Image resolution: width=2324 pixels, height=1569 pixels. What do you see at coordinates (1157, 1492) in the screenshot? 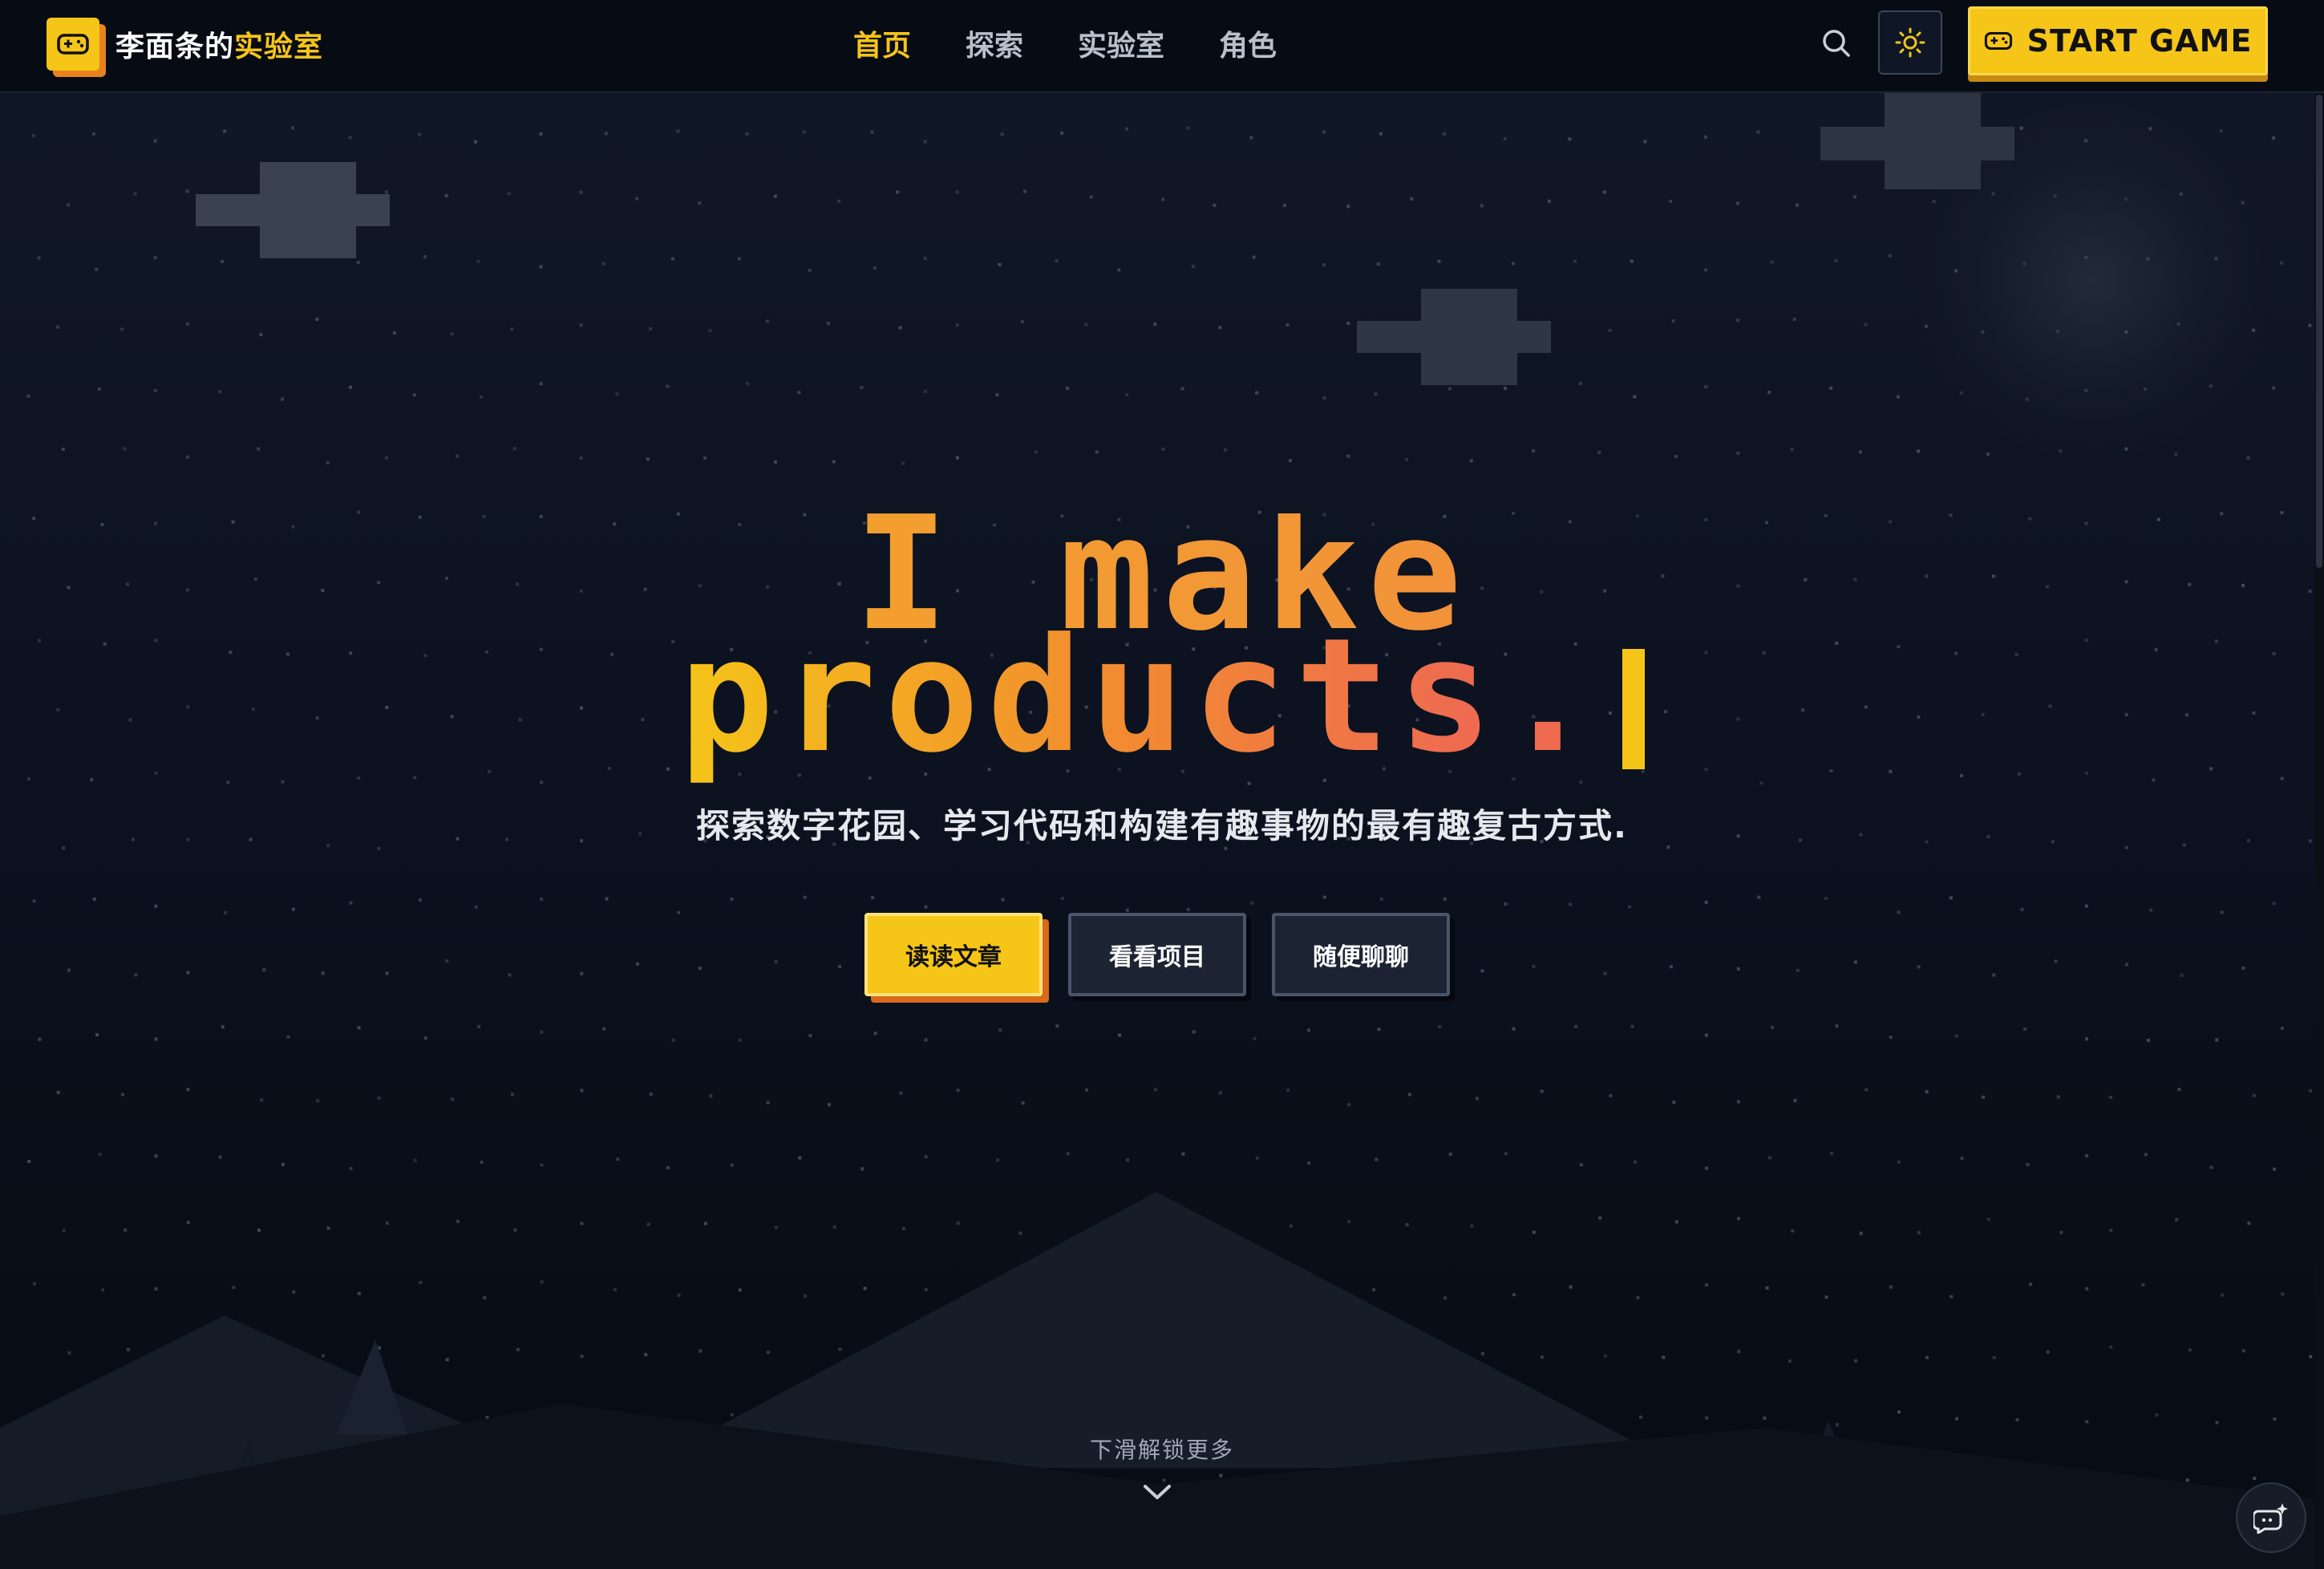
I see `chevron-down-icon` at bounding box center [1157, 1492].